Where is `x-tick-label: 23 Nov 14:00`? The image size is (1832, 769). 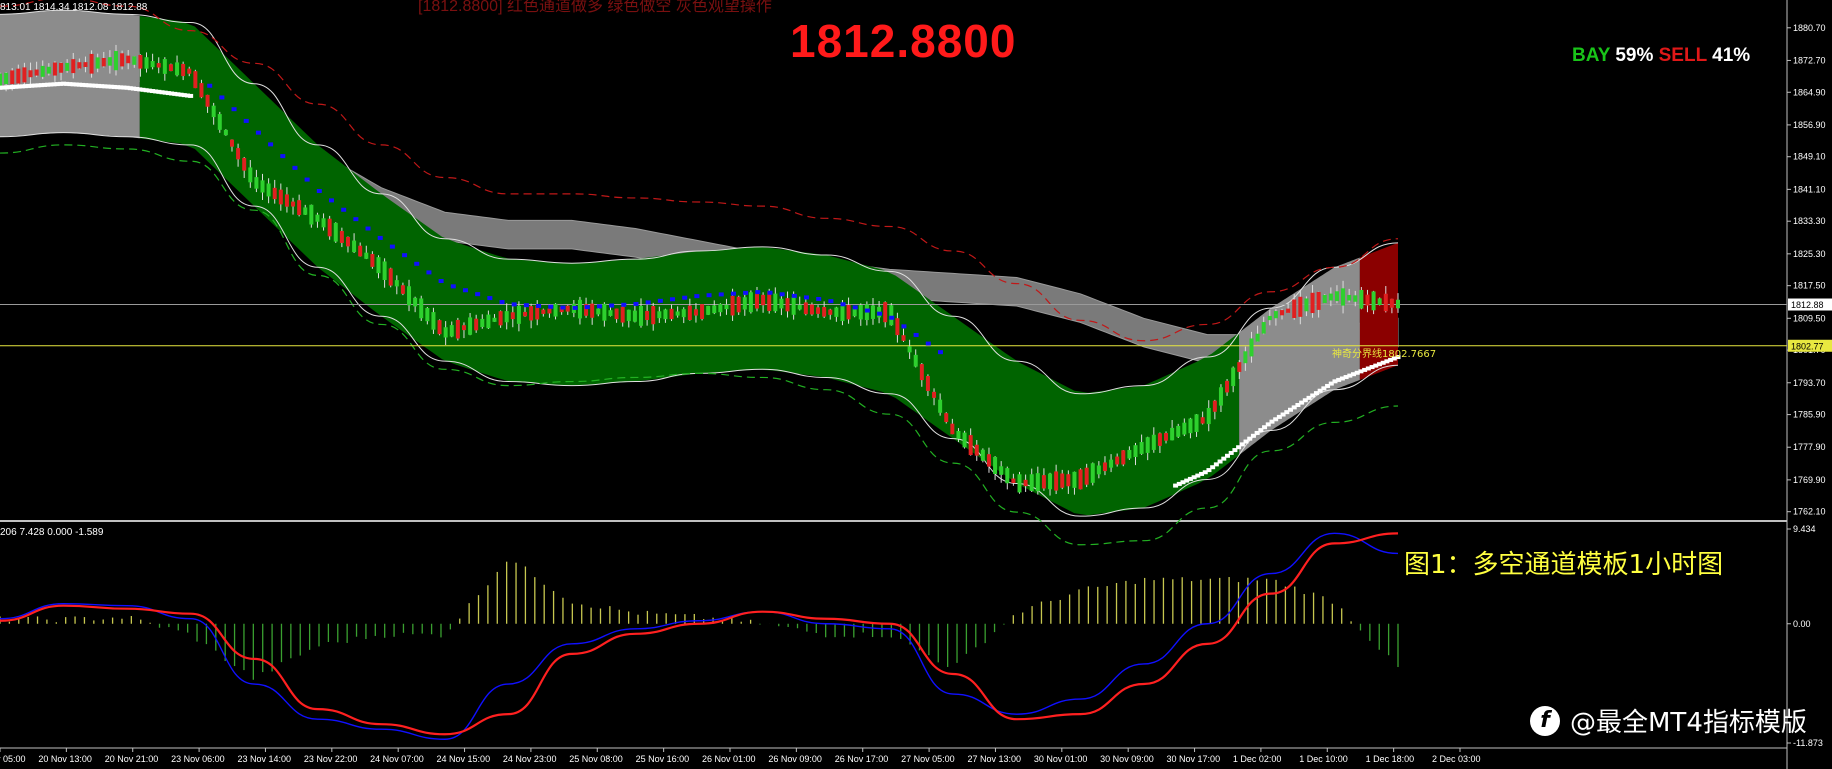 x-tick-label: 23 Nov 14:00 is located at coordinates (264, 759).